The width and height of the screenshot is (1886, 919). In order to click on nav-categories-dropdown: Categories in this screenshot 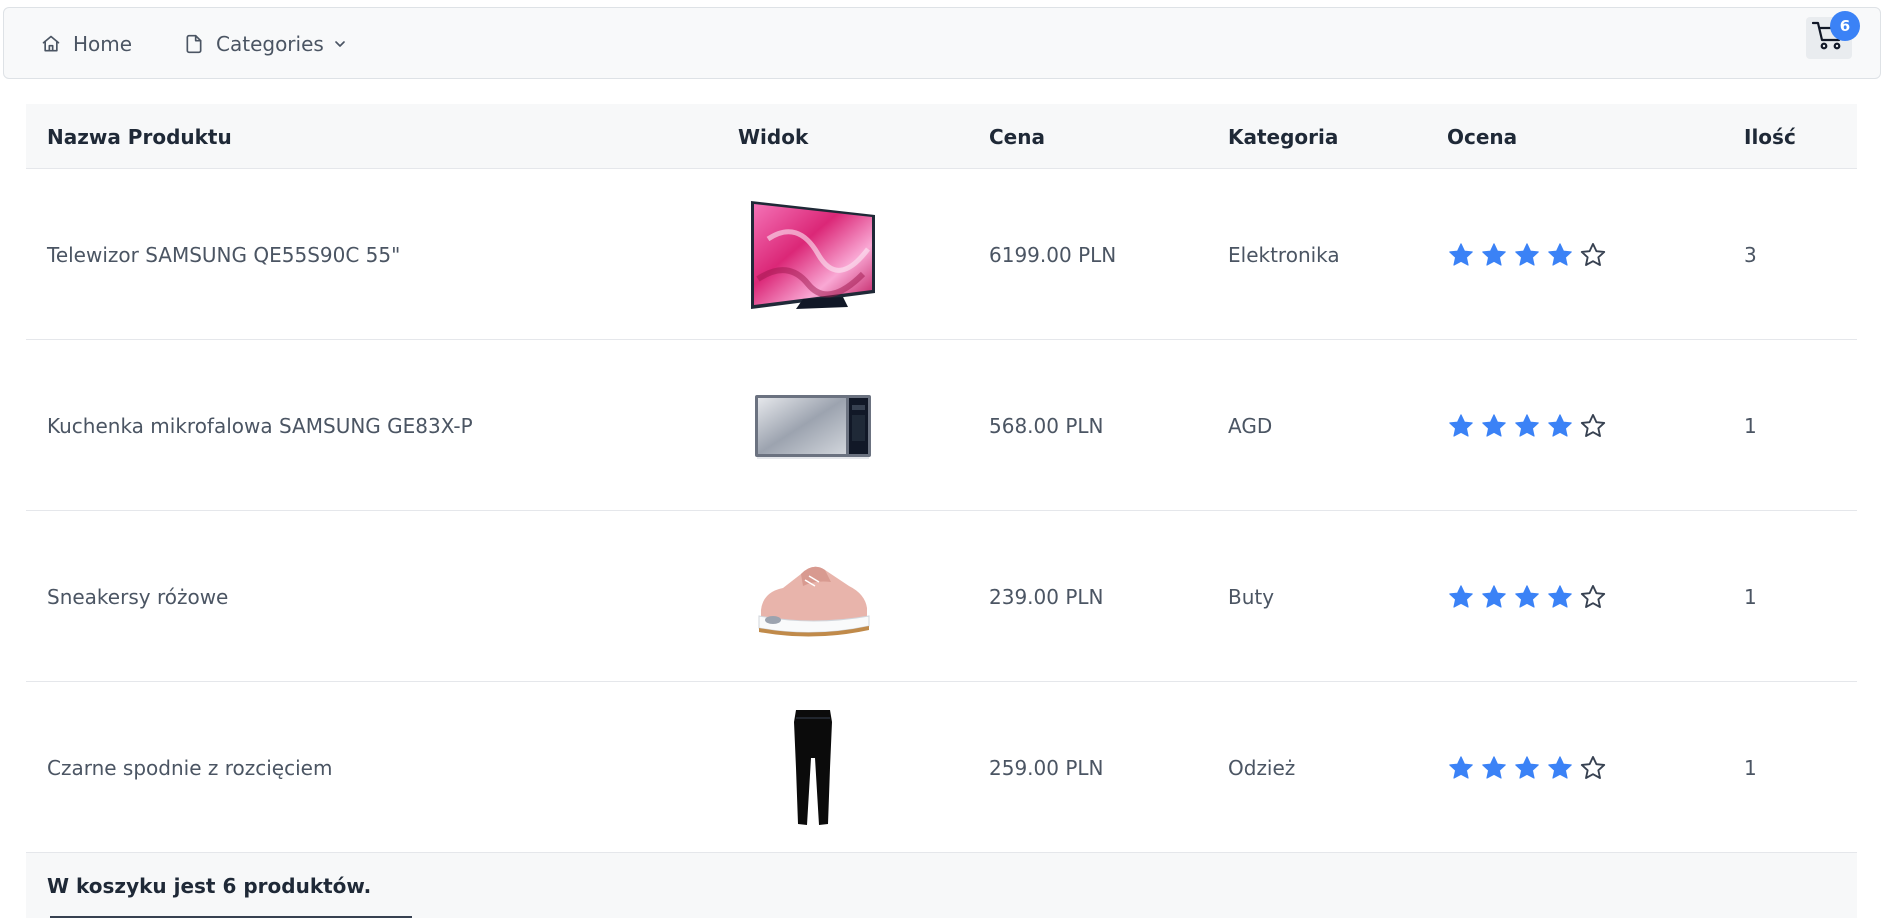, I will do `click(266, 44)`.